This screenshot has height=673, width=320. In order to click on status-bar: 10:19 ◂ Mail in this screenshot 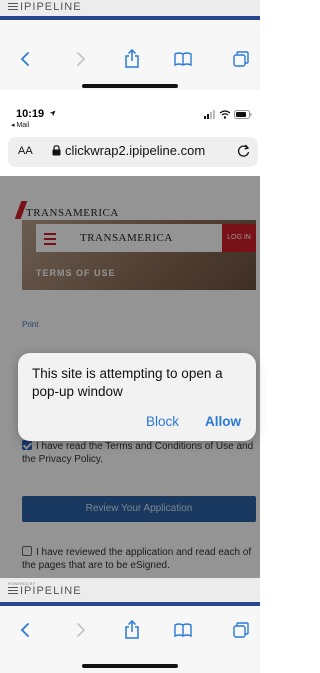, I will do `click(130, 115)`.